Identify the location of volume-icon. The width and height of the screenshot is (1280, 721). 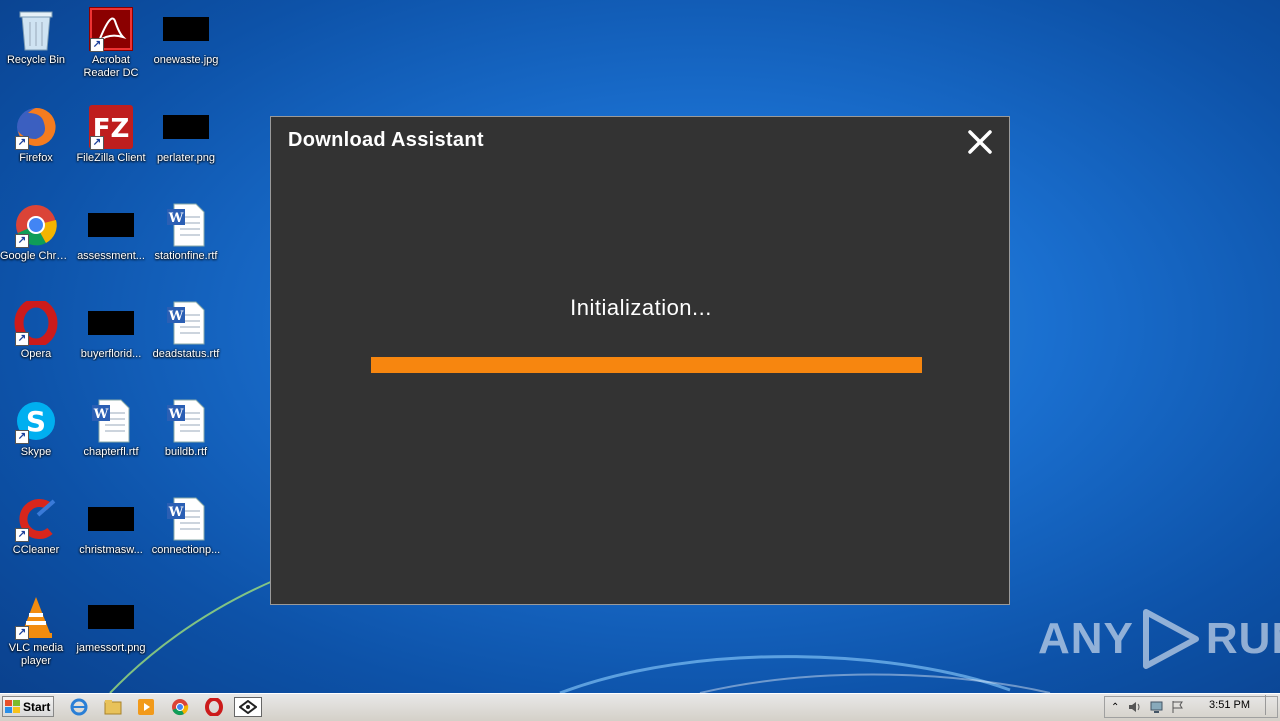
(1135, 707).